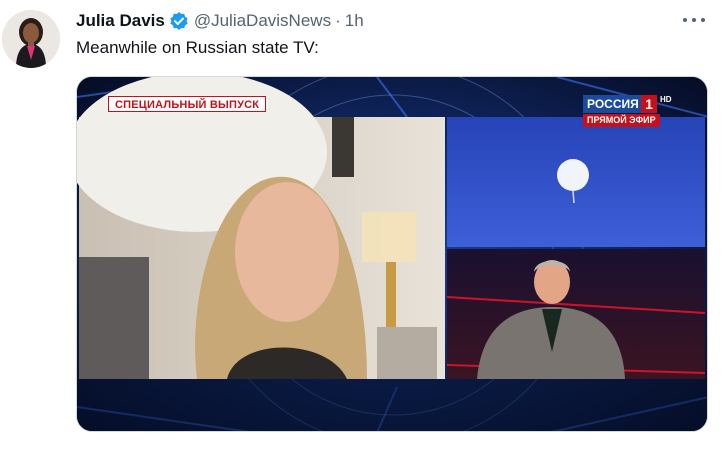 The width and height of the screenshot is (727, 450). I want to click on channel-number: 1, so click(649, 104).